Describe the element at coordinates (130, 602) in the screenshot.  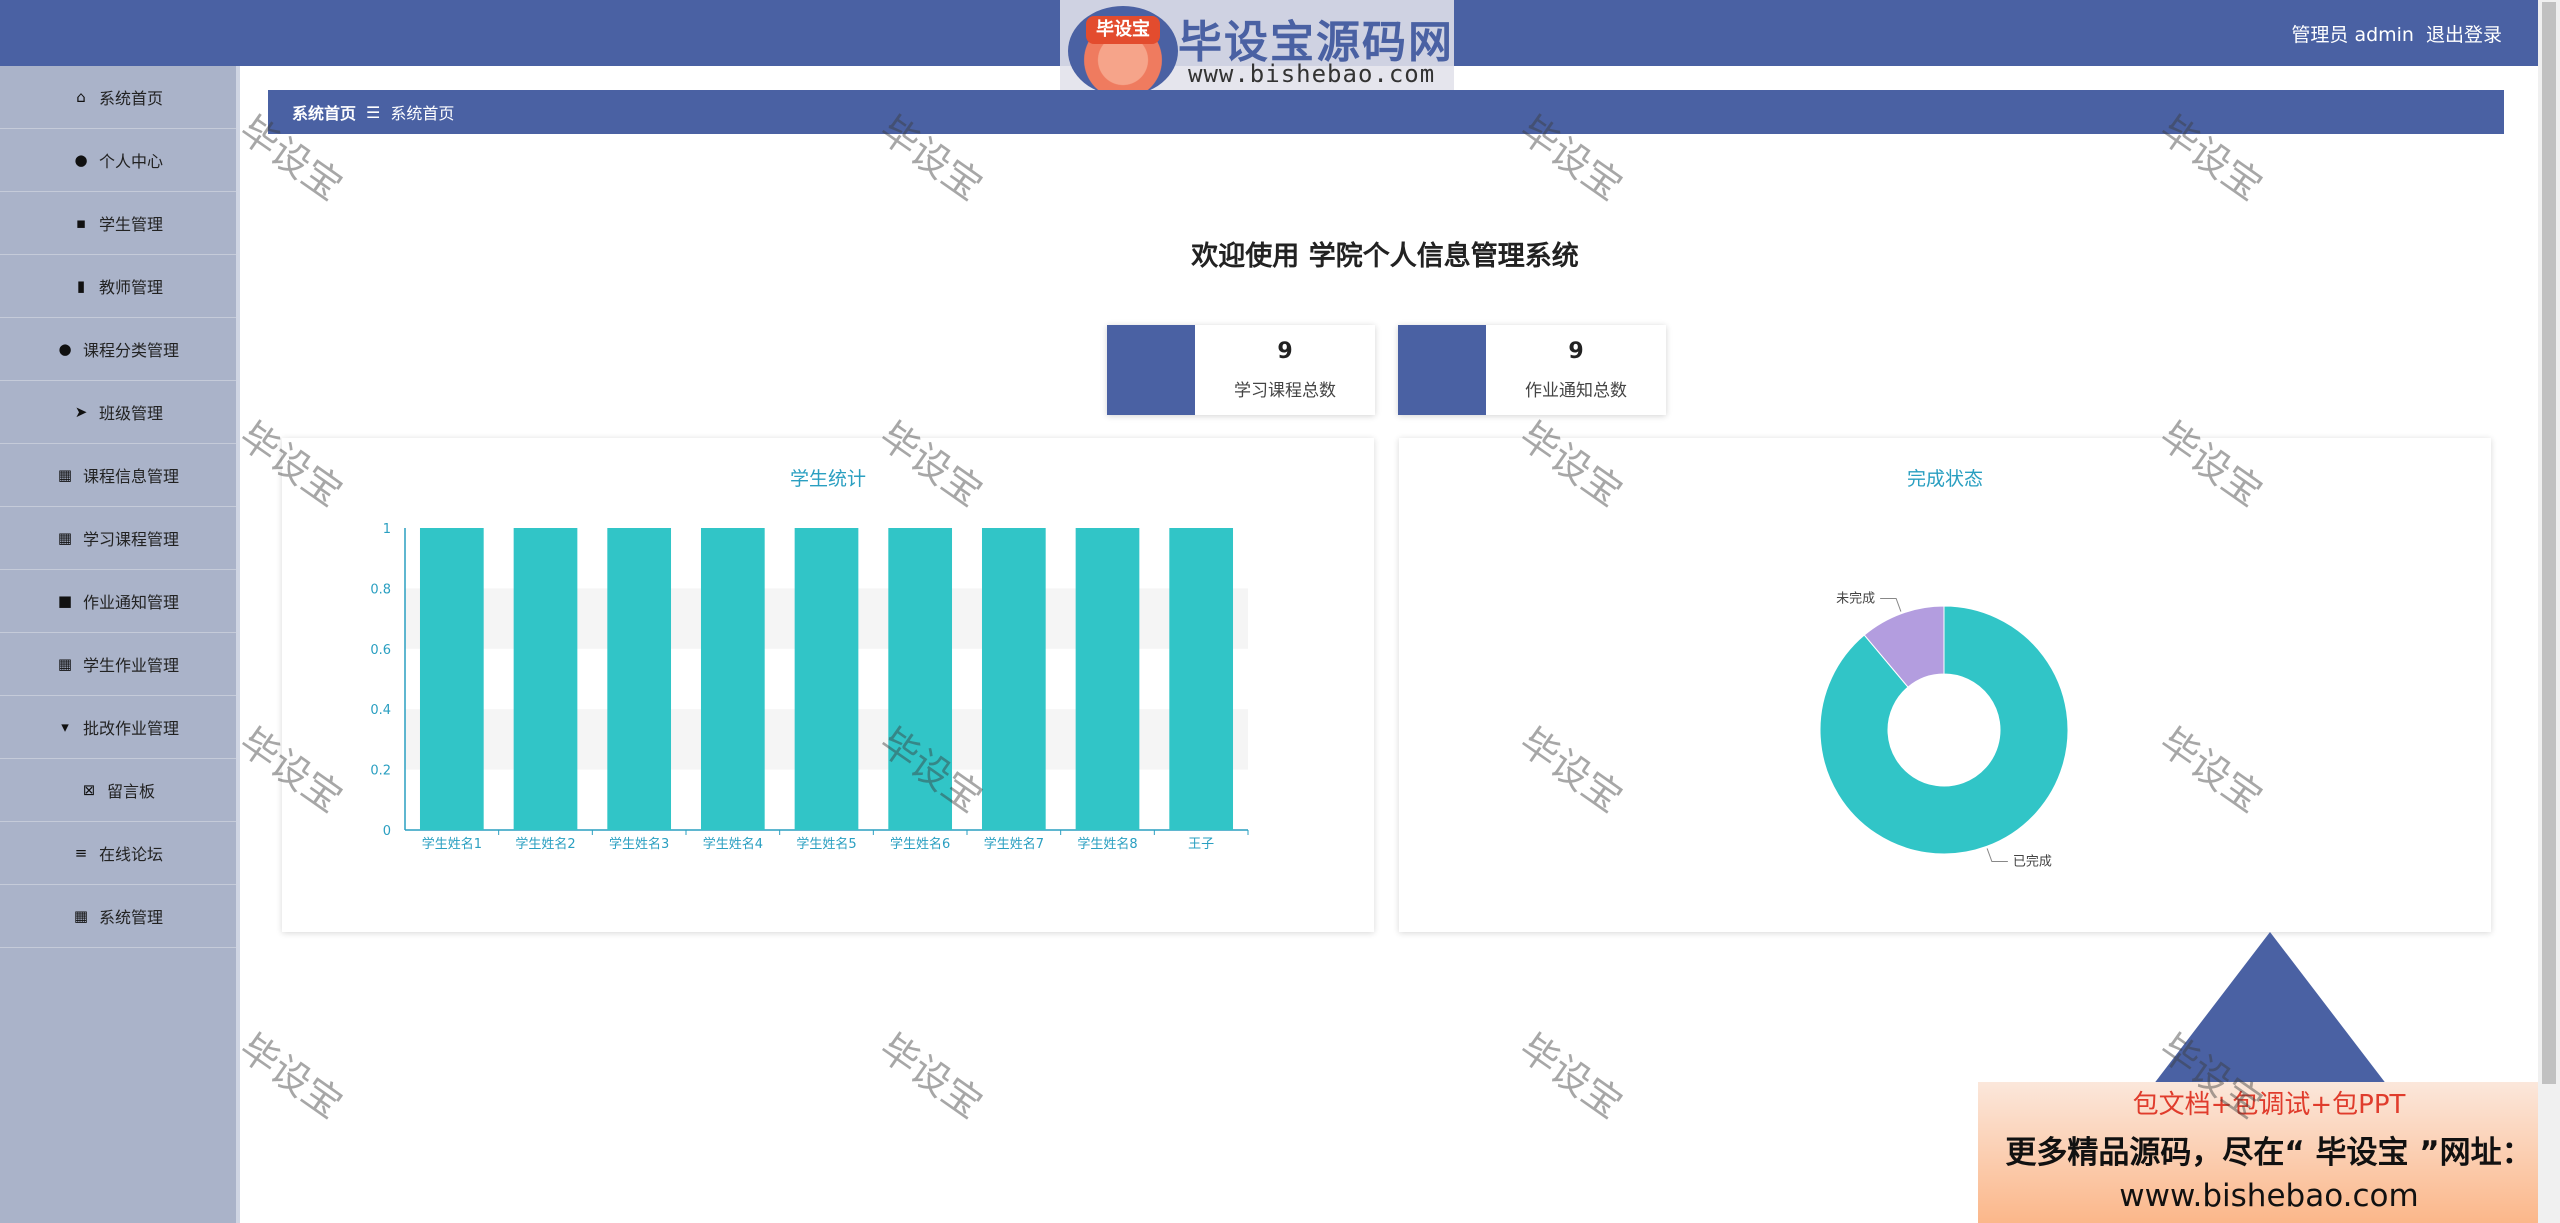
I see `sidebar-item-label: 作业通知管理` at that location.